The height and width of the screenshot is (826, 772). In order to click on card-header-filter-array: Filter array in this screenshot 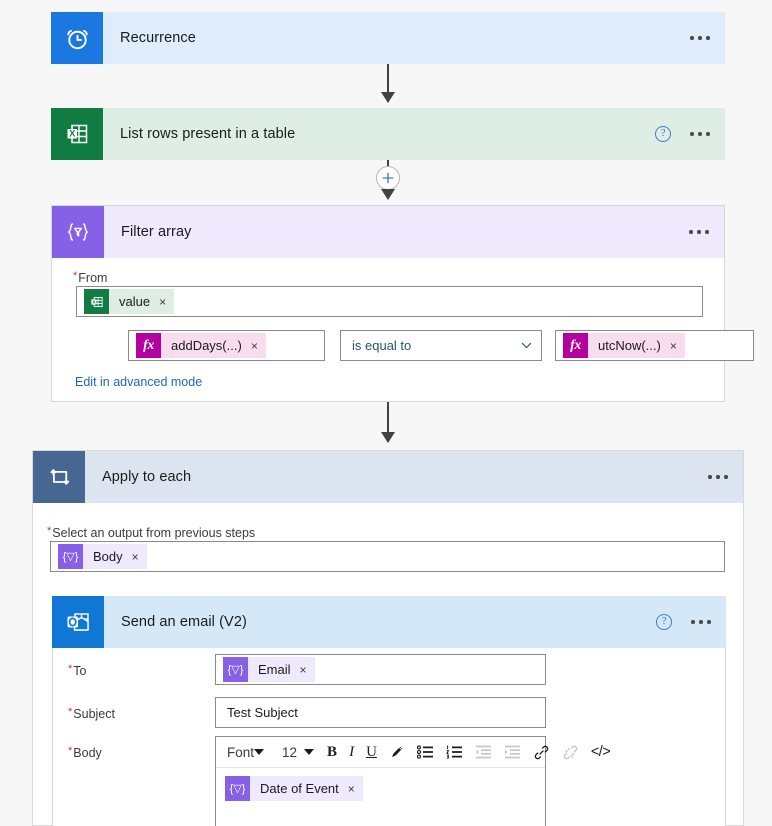, I will do `click(388, 232)`.